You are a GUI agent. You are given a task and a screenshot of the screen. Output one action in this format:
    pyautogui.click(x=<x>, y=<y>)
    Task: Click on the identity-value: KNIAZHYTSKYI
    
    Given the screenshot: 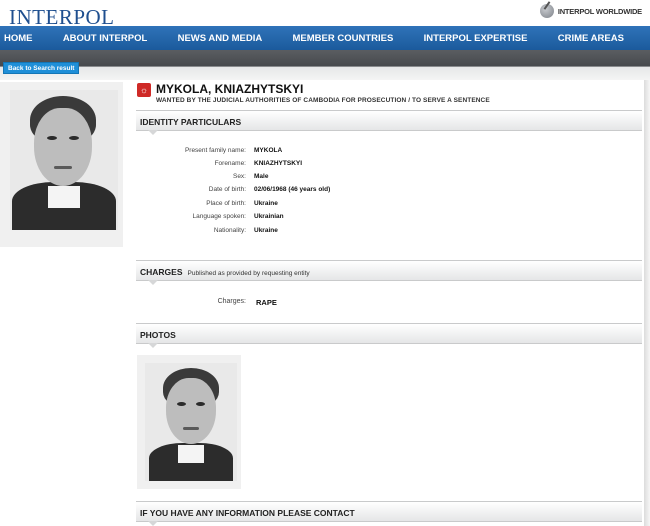 What is the action you would take?
    pyautogui.click(x=278, y=163)
    